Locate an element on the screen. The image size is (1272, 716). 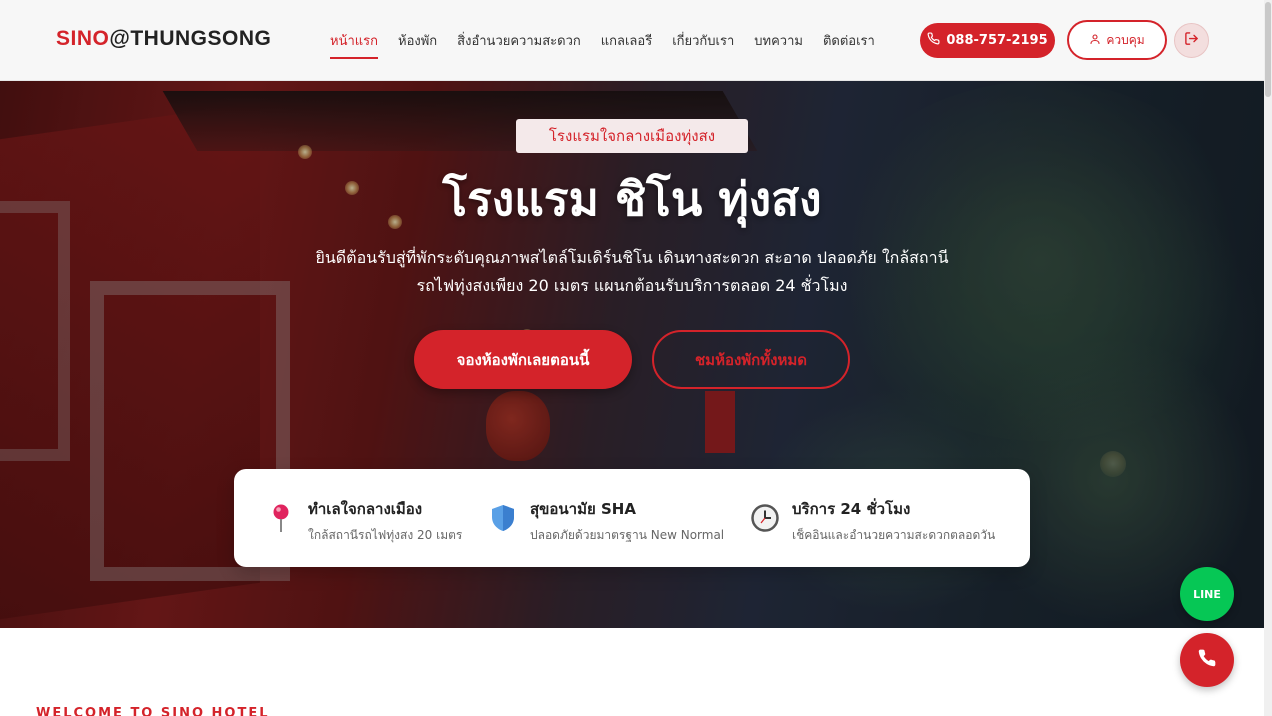
feature-subtitle: ปลอดภัยด้วยมาตรฐาน New Normal is located at coordinates (627, 535).